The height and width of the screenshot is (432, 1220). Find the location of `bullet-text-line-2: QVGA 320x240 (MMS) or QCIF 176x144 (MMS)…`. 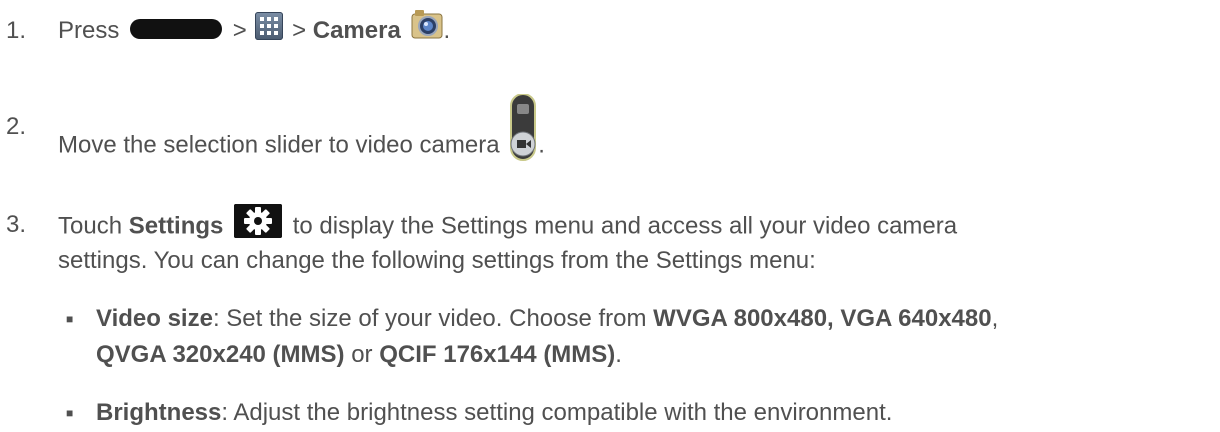

bullet-text-line-2: QVGA 320x240 (MMS) or QCIF 176x144 (MMS)… is located at coordinates (359, 355).